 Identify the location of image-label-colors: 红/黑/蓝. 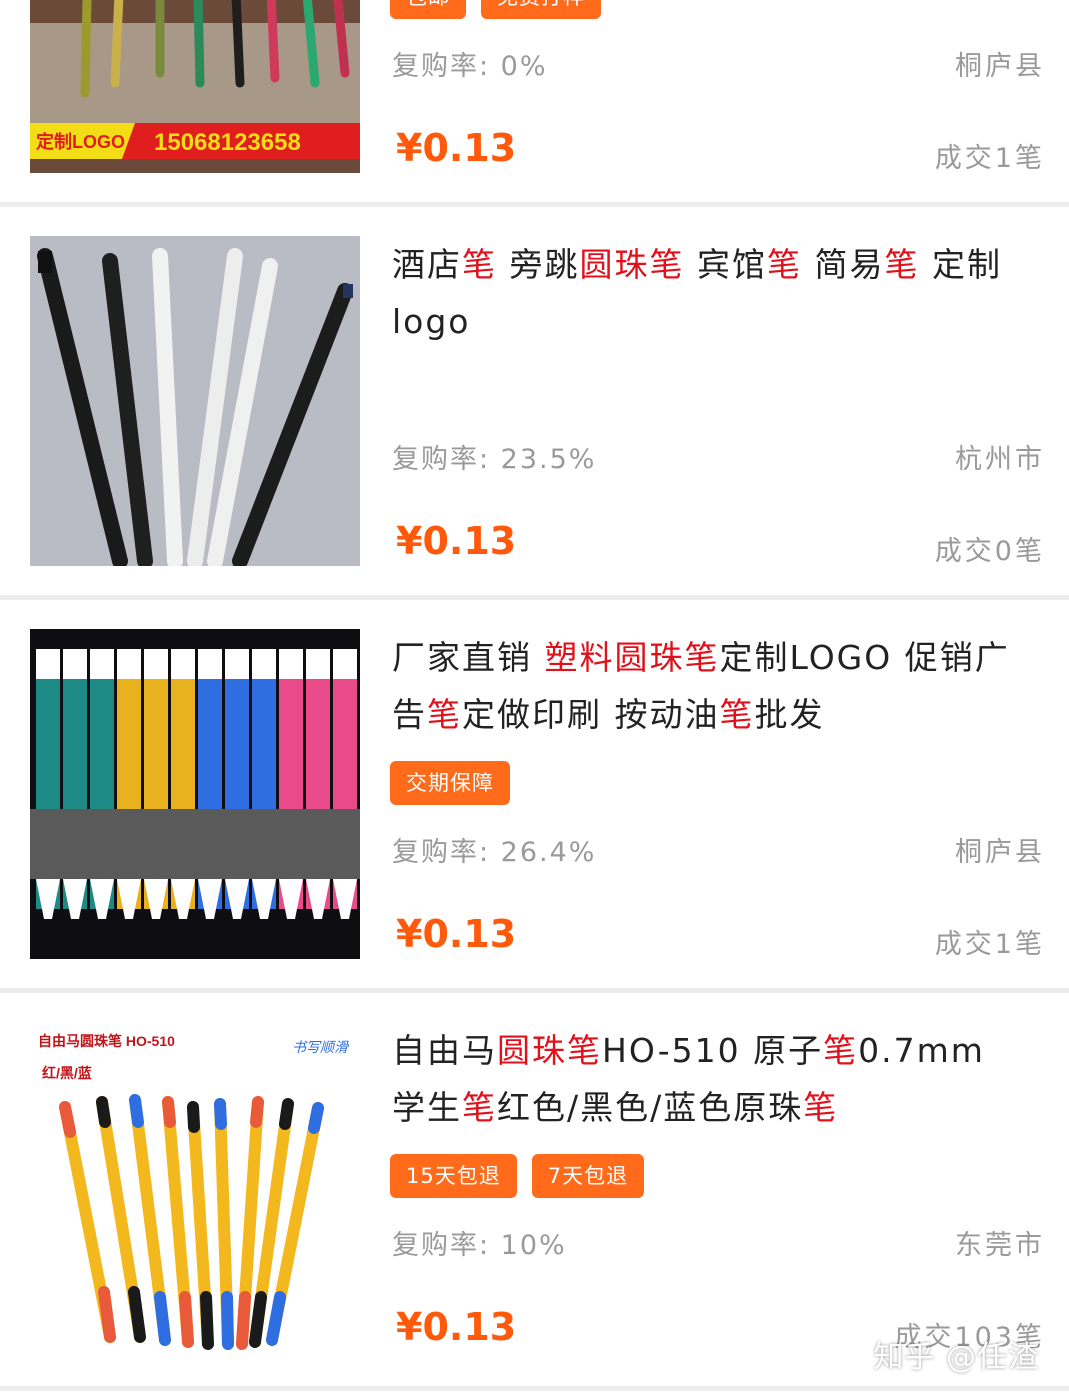
(67, 1073).